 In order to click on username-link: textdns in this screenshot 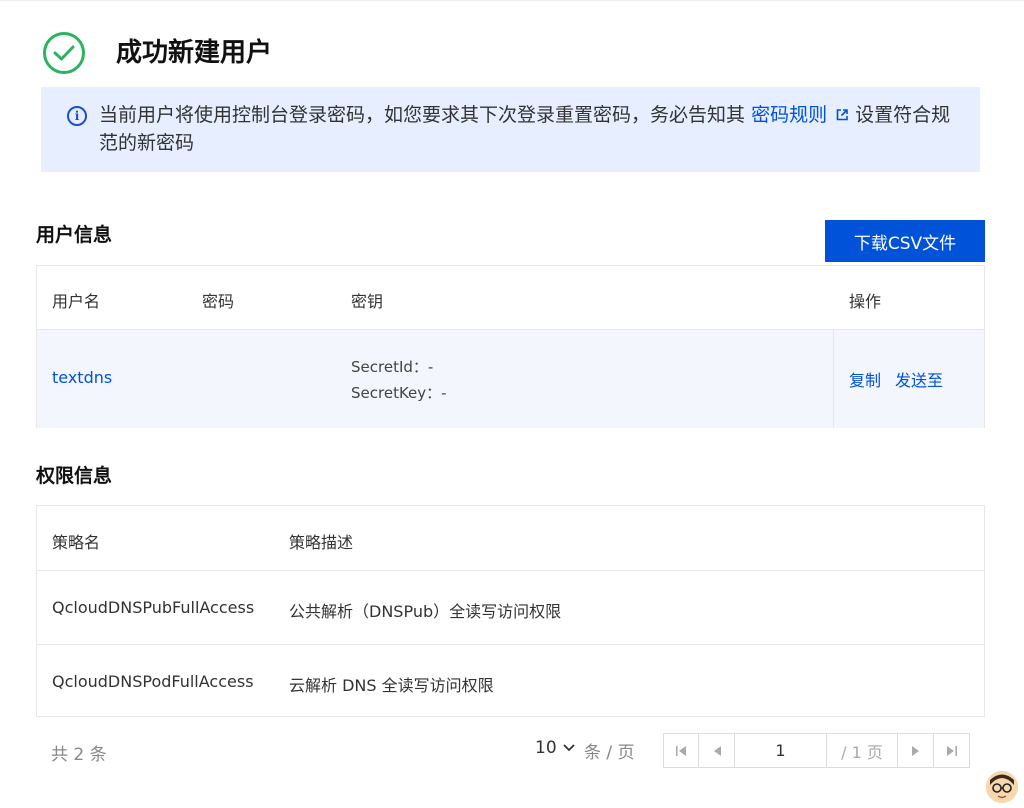, I will do `click(82, 377)`.